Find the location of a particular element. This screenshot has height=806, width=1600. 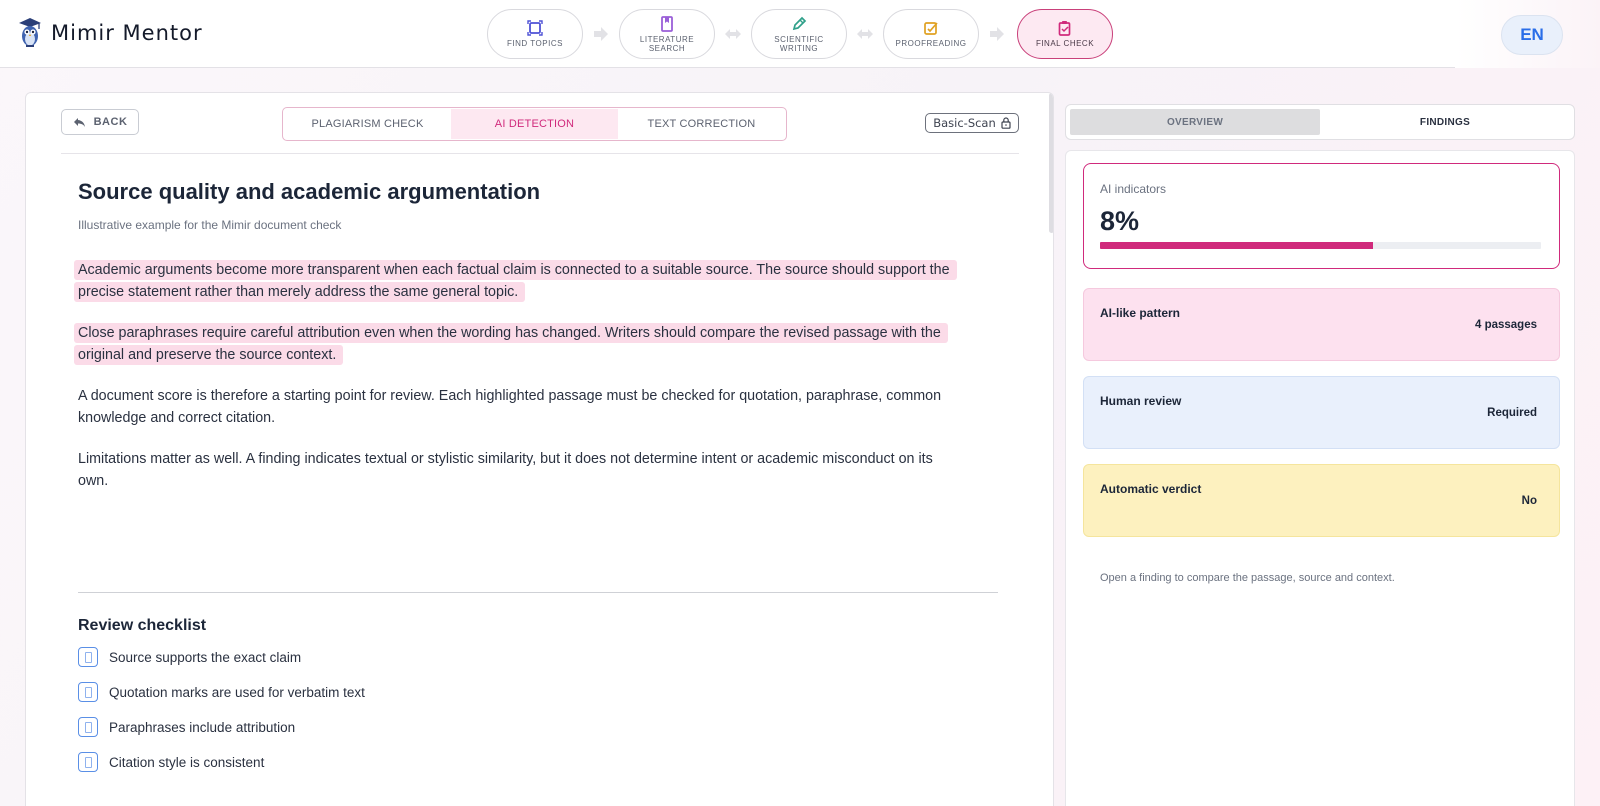

app-name: Mimir Mentor is located at coordinates (127, 33).